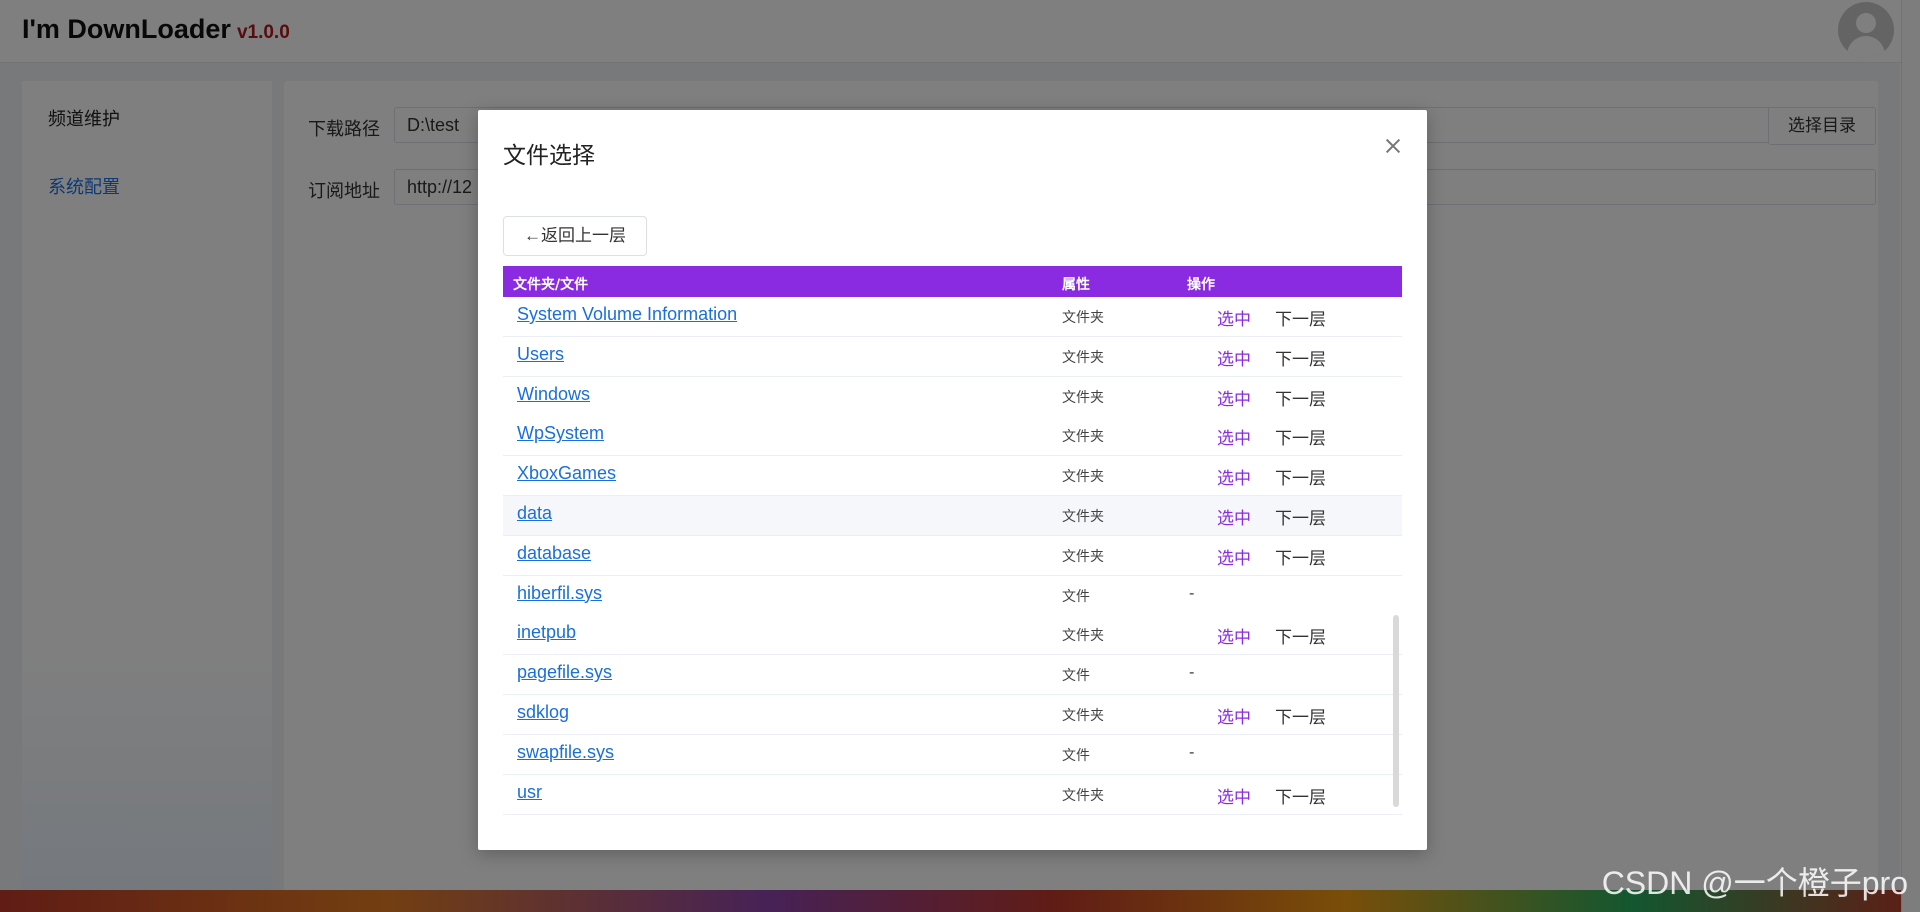 Image resolution: width=1920 pixels, height=912 pixels. Describe the element at coordinates (952, 595) in the screenshot. I see `table-row: hiberfil.sys 文件 -` at that location.